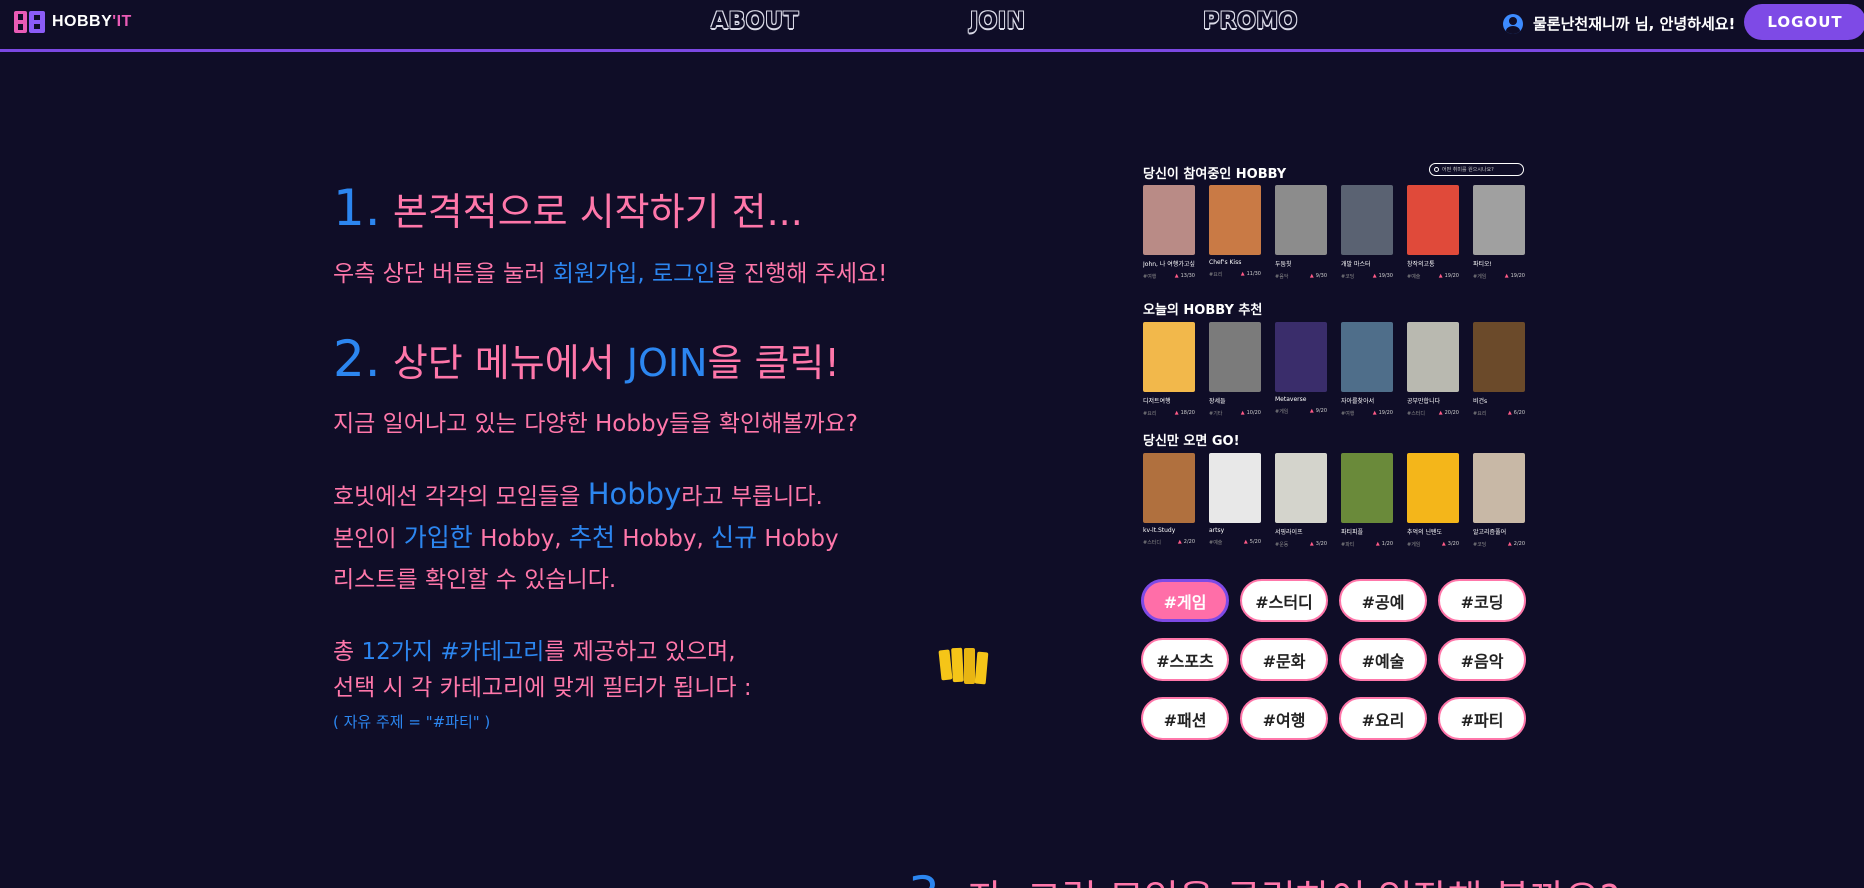 Image resolution: width=1864 pixels, height=888 pixels. Describe the element at coordinates (1235, 413) in the screenshot. I see `hobby-card-meta: #기타 10/20` at that location.